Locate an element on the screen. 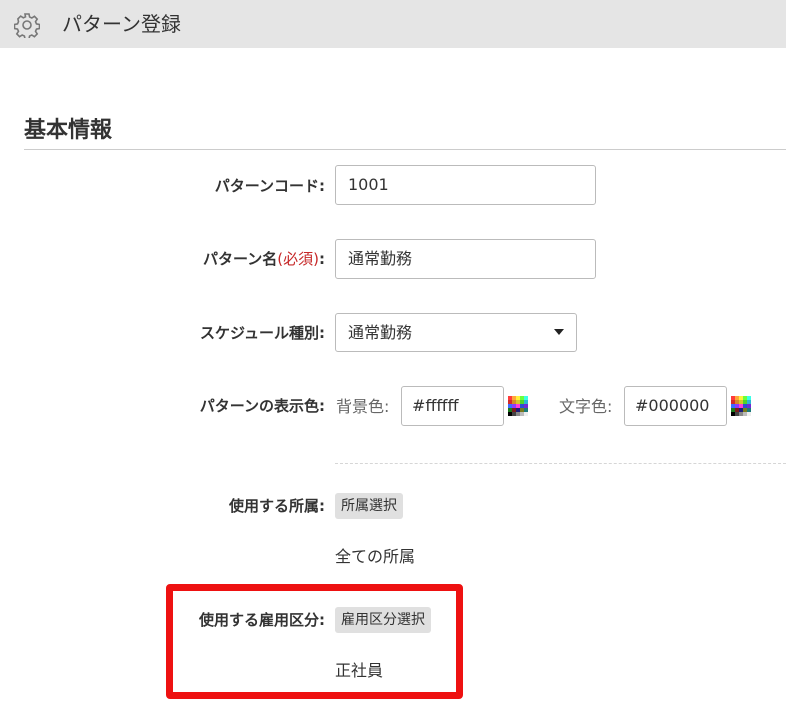  text-color-label: 文字色: is located at coordinates (586, 406).